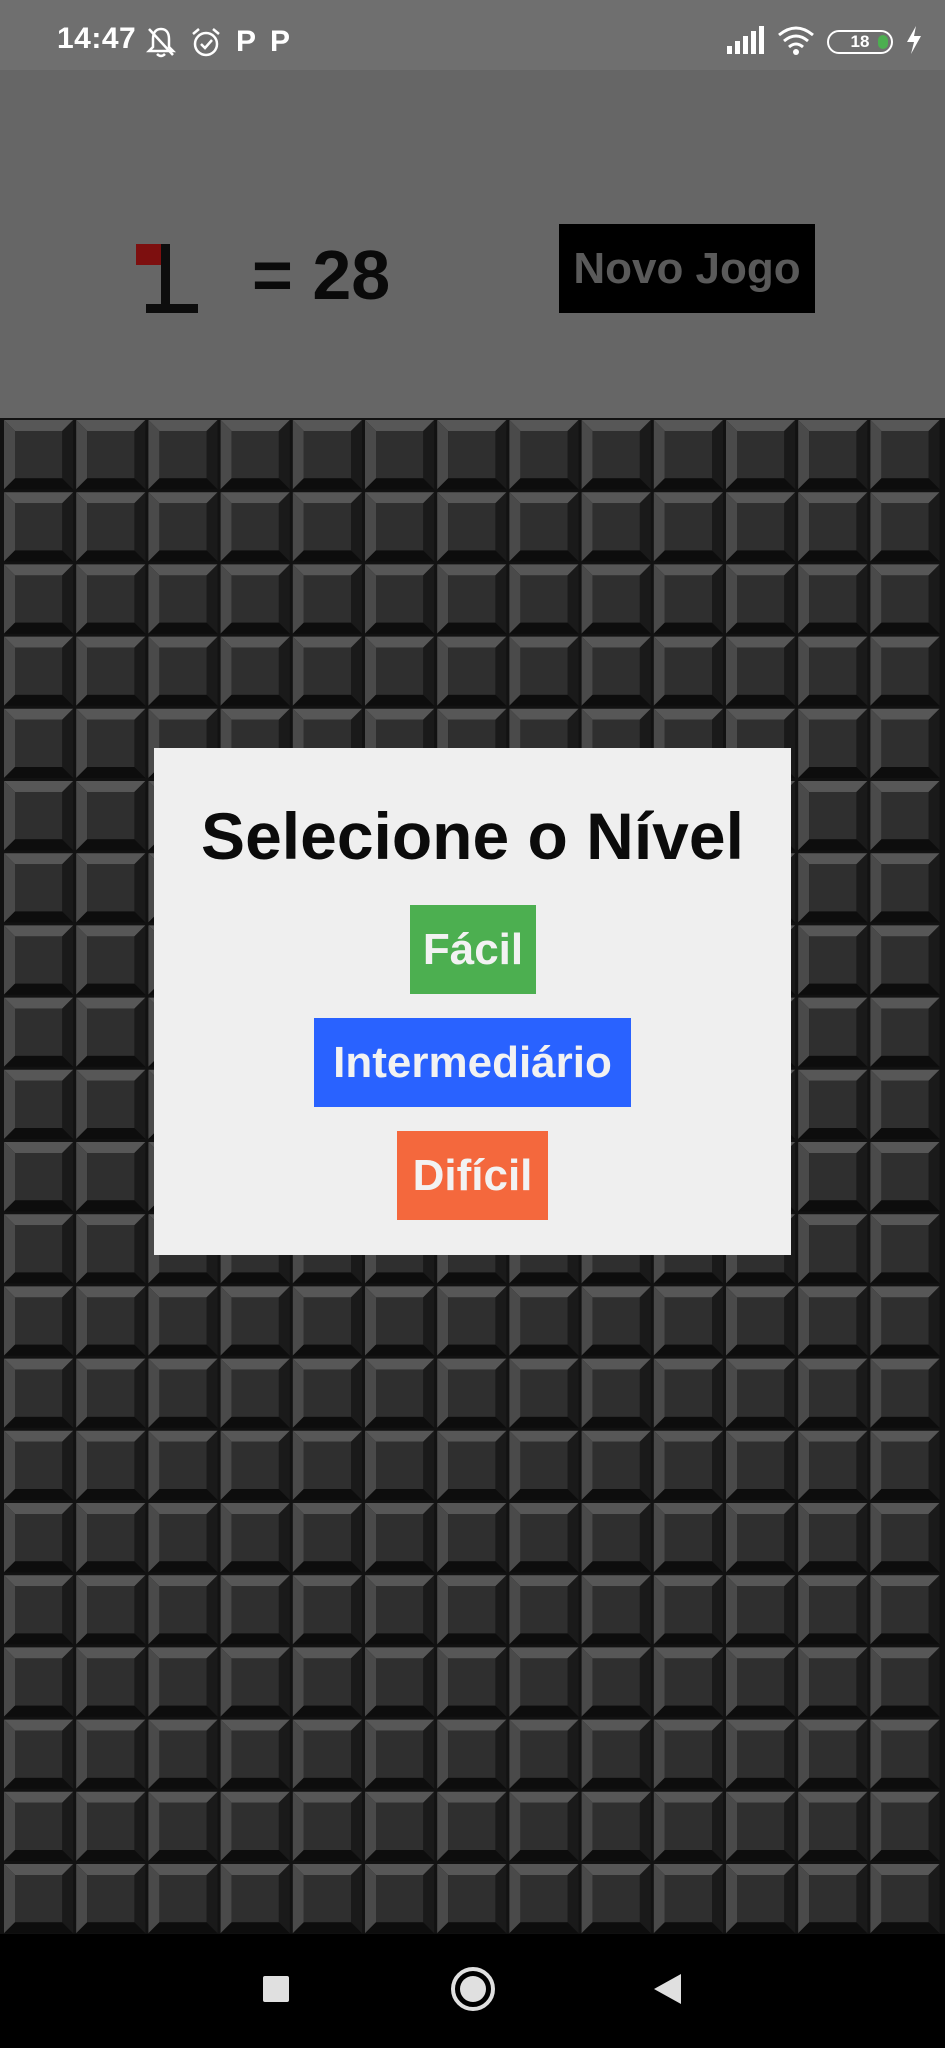 The image size is (945, 2048). I want to click on new-game-button: Novo Jogo, so click(687, 268).